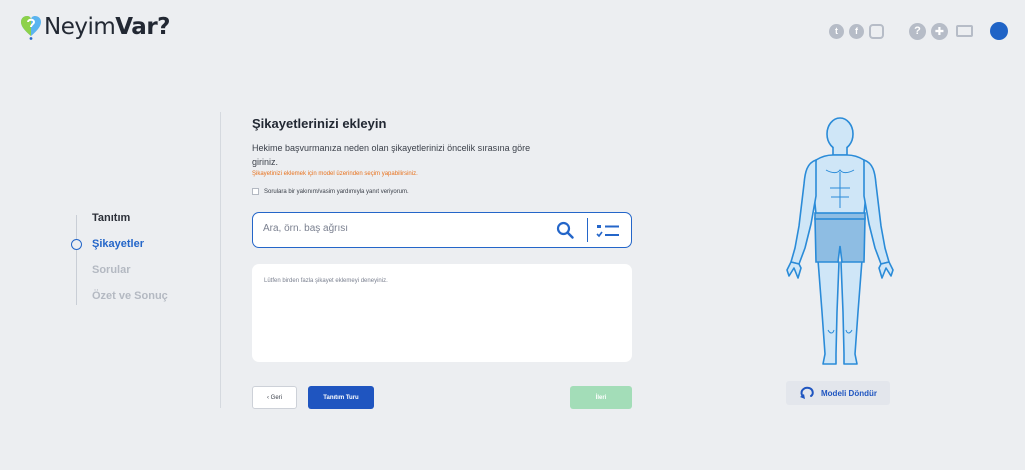  What do you see at coordinates (999, 31) in the screenshot?
I see `user-icon` at bounding box center [999, 31].